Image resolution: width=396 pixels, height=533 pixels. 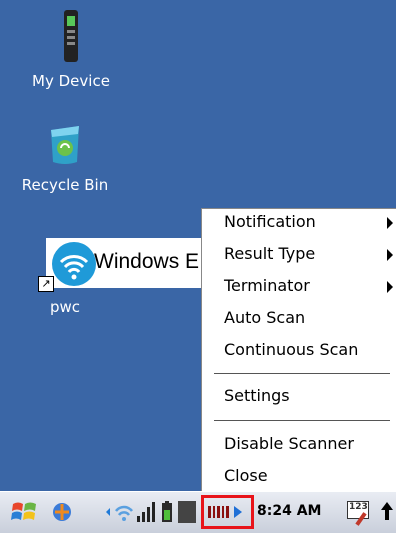 I want to click on menu-item-disable-scanner: Disable Scanner, so click(x=299, y=445).